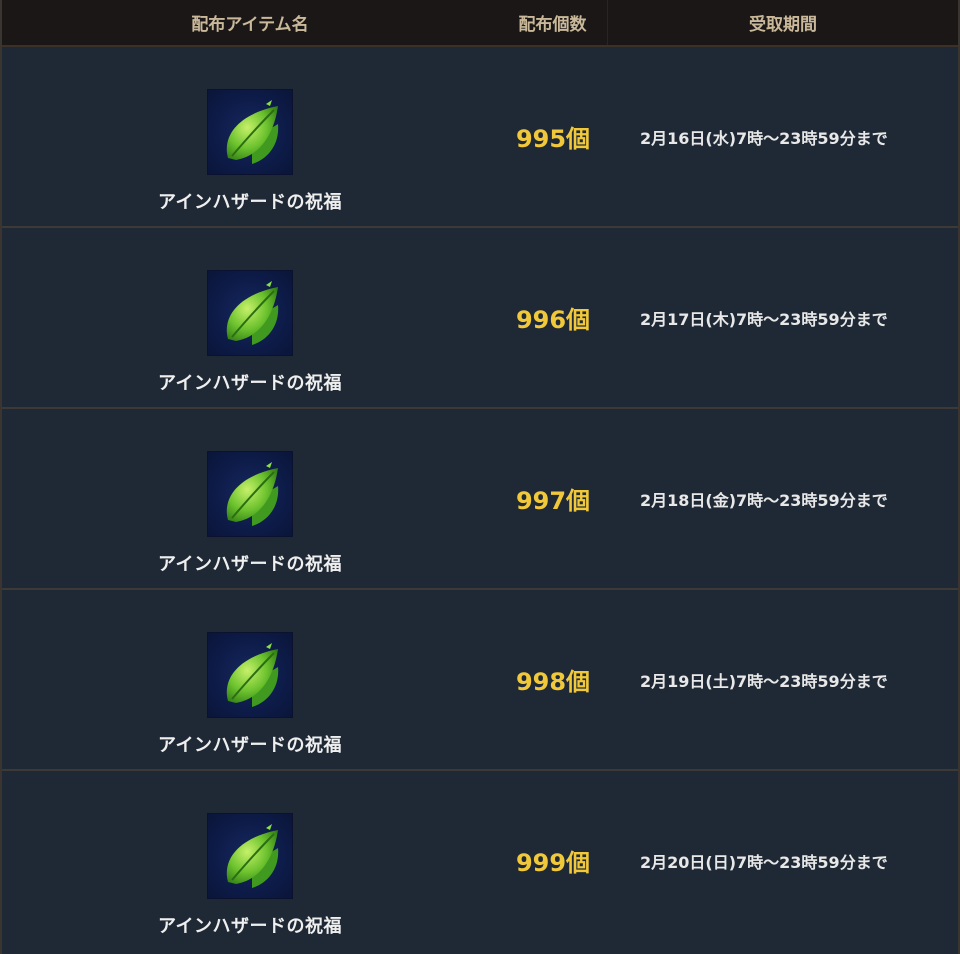 The height and width of the screenshot is (954, 960). Describe the element at coordinates (764, 138) in the screenshot. I see `receive-period: 2月16日(水)7時〜23時59分まで` at that location.